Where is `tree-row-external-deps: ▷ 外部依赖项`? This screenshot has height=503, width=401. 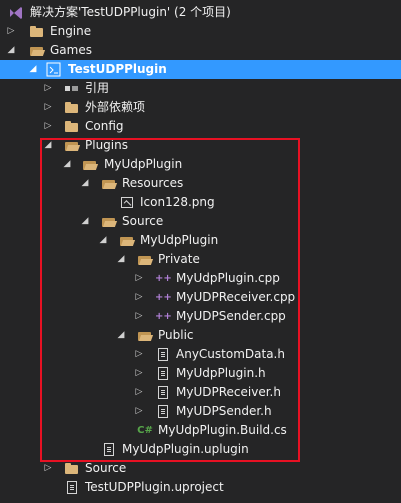 tree-row-external-deps: ▷ 外部依赖项 is located at coordinates (200, 107).